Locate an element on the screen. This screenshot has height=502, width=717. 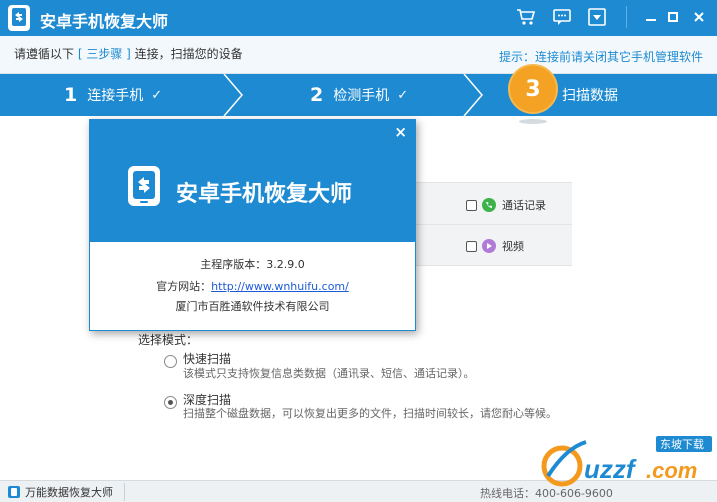
watermark: uzzf .com 东坡下载 is located at coordinates (627, 462).